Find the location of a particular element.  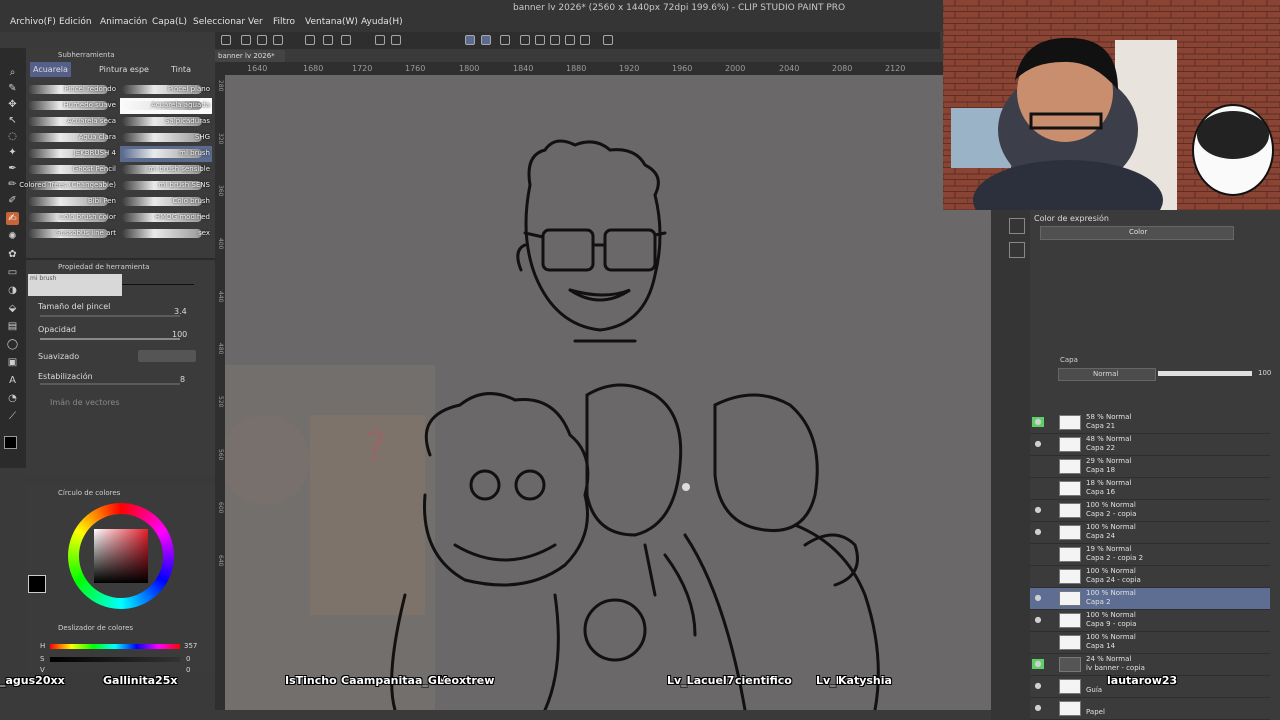

smoothing-selector is located at coordinates (167, 356).